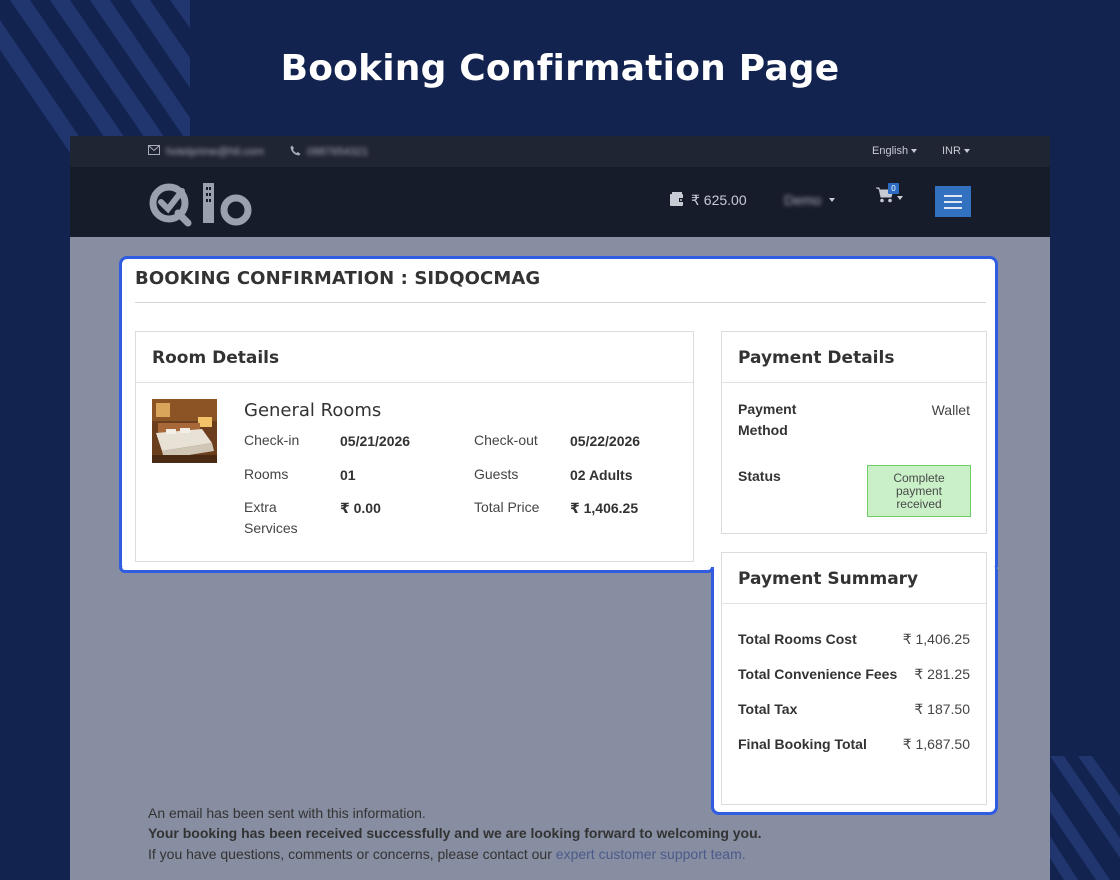  I want to click on total-price-label: Total Price, so click(507, 507).